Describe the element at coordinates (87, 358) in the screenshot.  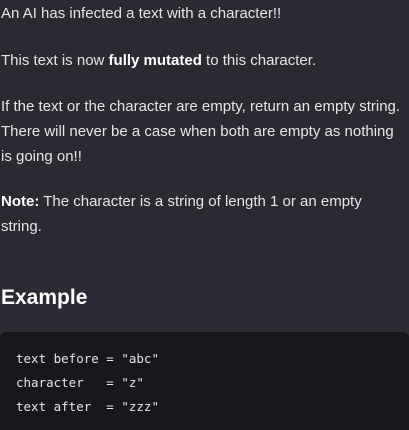
I see `code-line-text-before: text before = "abc"` at that location.